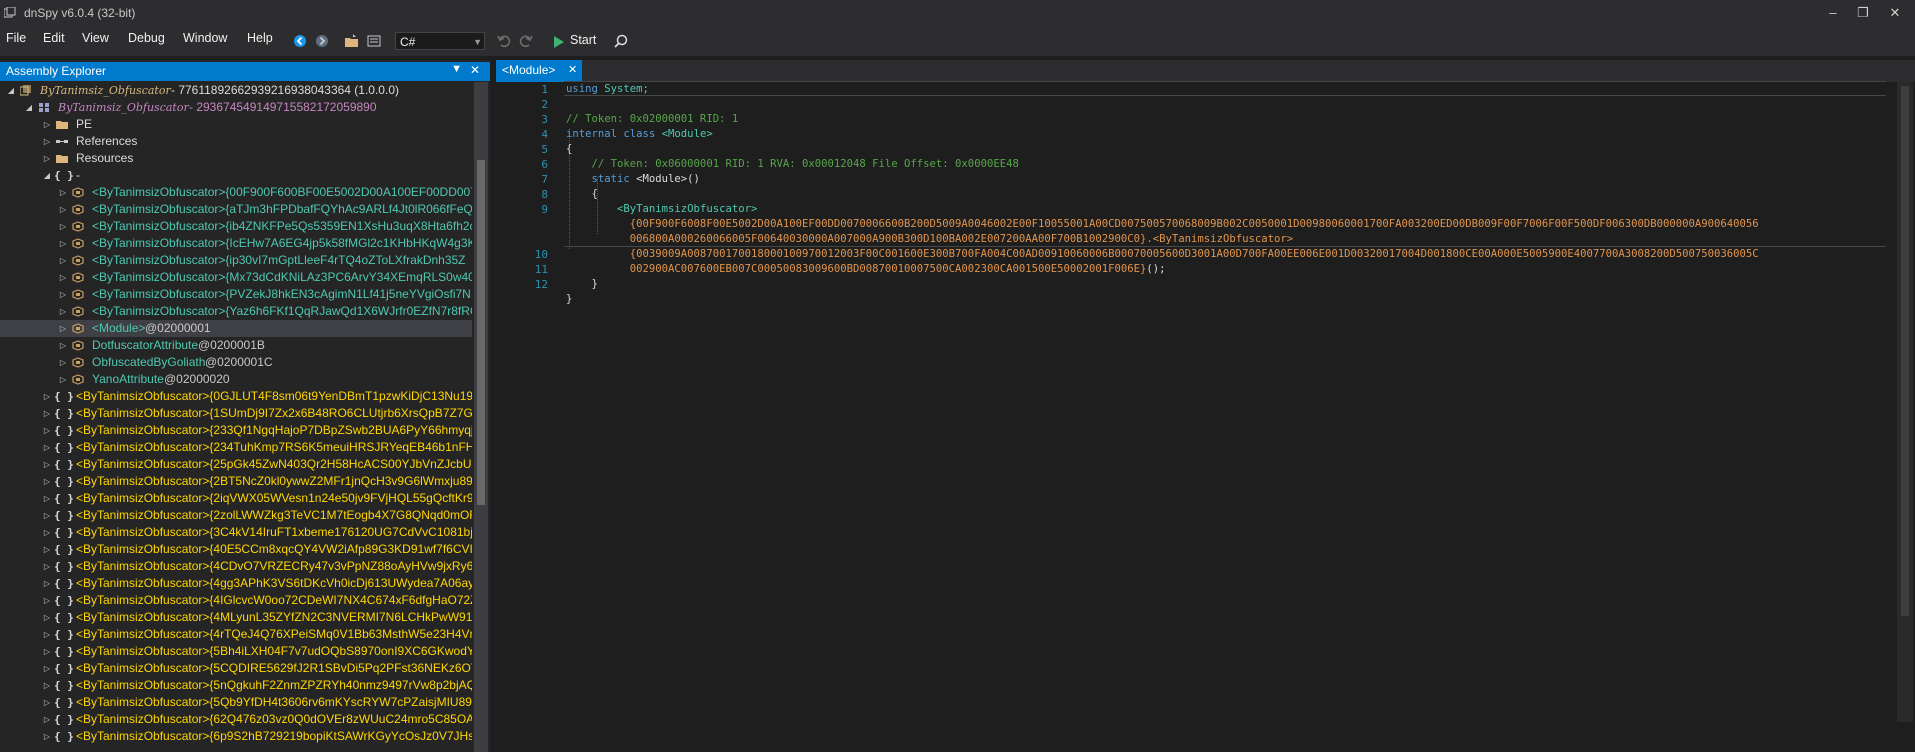  I want to click on menu-edit: Edit, so click(54, 38).